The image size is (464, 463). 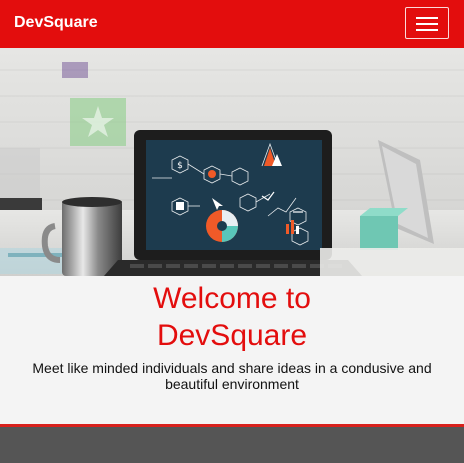 What do you see at coordinates (232, 445) in the screenshot?
I see `footer` at bounding box center [232, 445].